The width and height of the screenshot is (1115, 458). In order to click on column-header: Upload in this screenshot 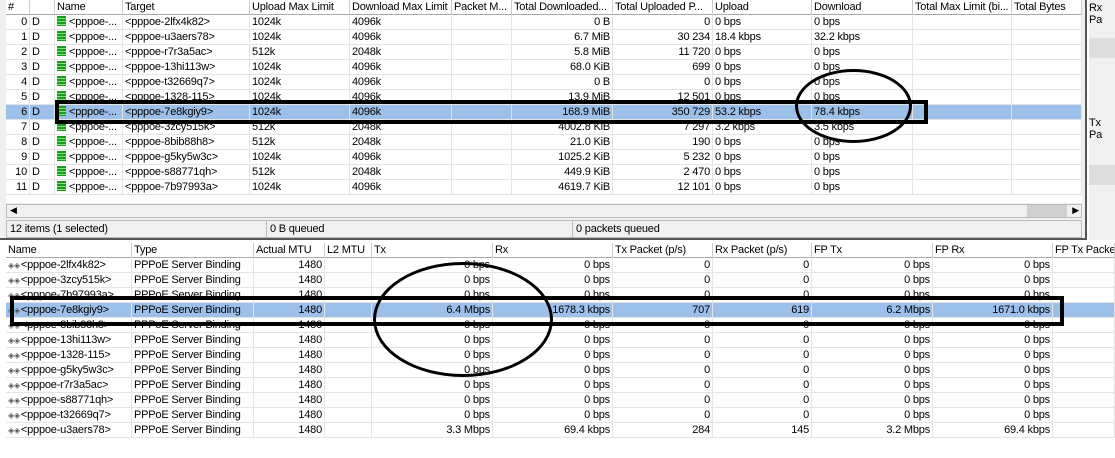, I will do `click(762, 7)`.